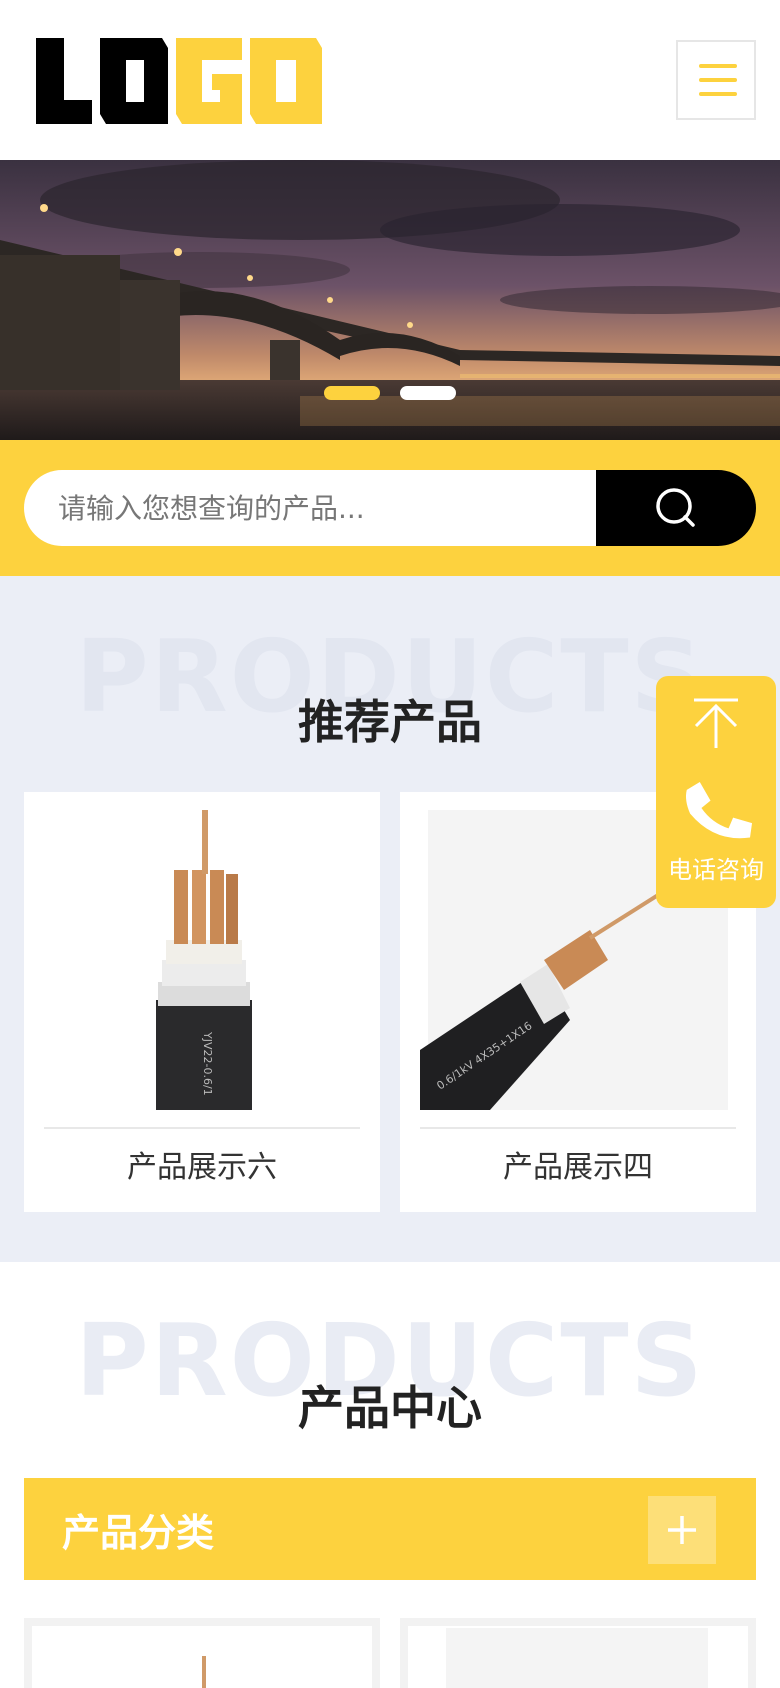 This screenshot has height=1688, width=780. I want to click on section-title: 产品中心, so click(390, 1408).